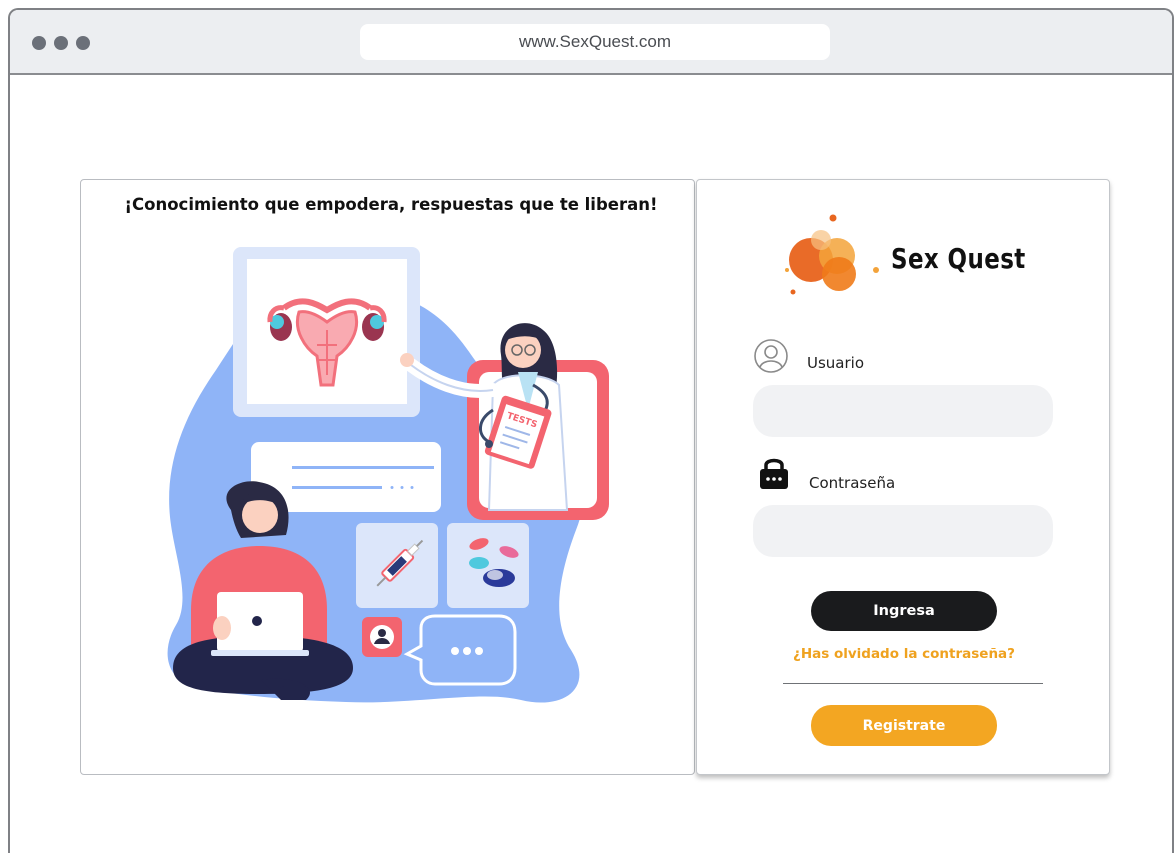 The width and height of the screenshot is (1176, 853). What do you see at coordinates (832, 254) in the screenshot?
I see `brand-logo` at bounding box center [832, 254].